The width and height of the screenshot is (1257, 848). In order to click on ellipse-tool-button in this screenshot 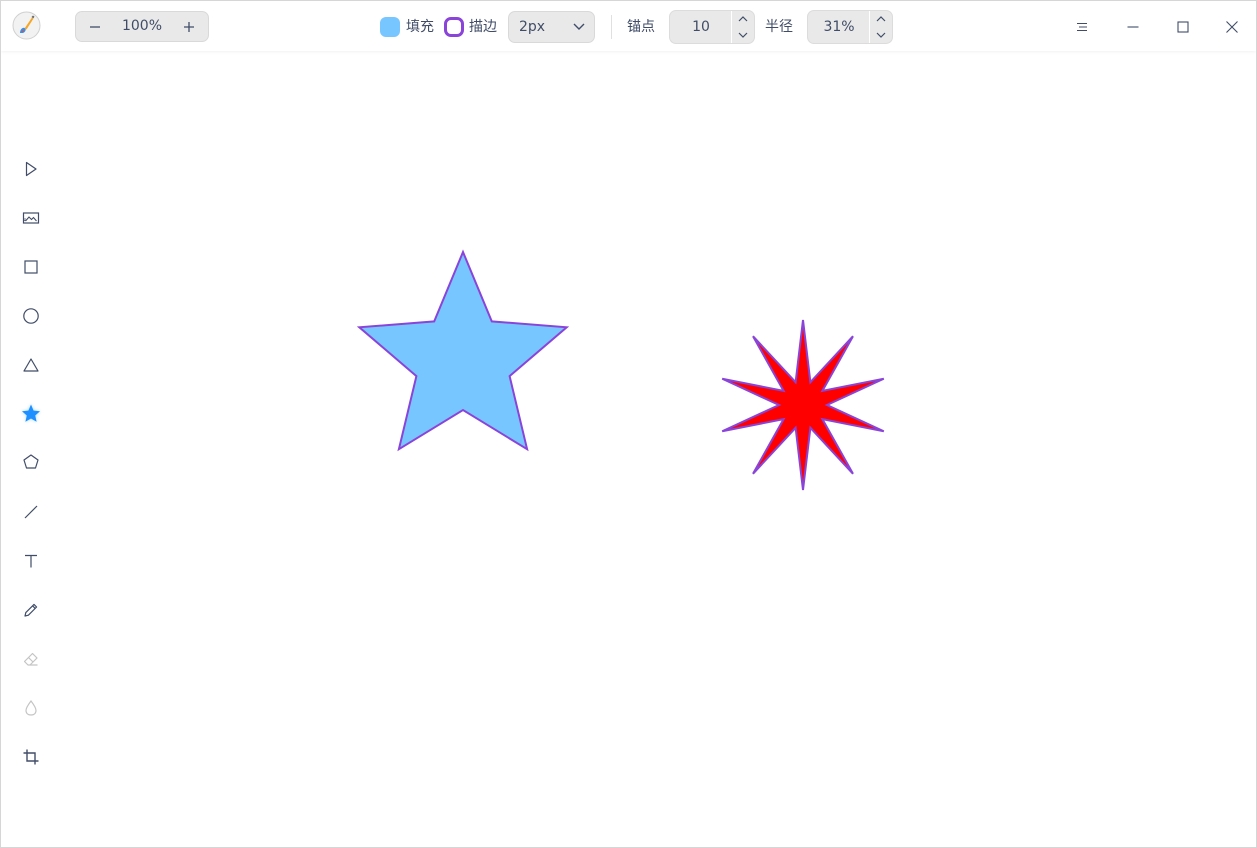, I will do `click(31, 316)`.